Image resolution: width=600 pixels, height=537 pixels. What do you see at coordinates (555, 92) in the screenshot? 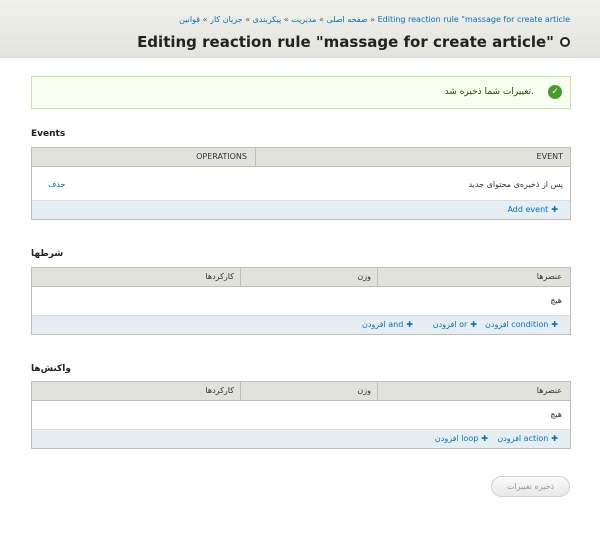
I see `check-icon: ✓` at bounding box center [555, 92].